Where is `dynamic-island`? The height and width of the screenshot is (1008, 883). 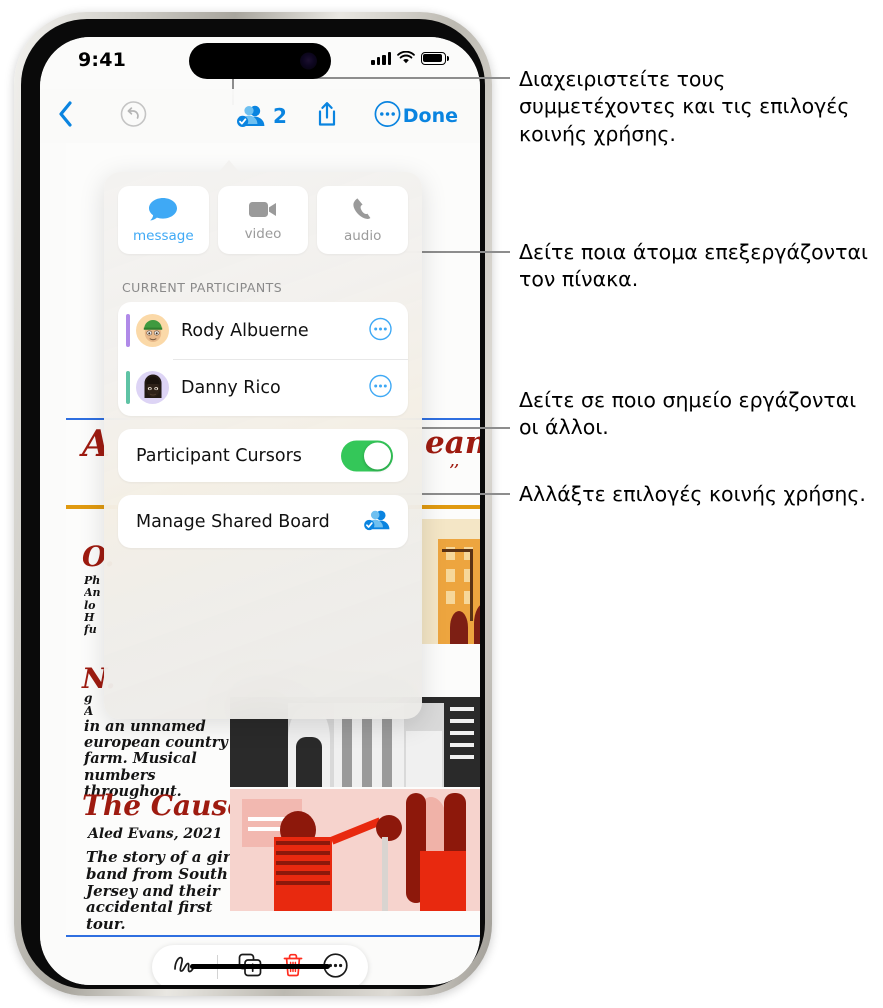 dynamic-island is located at coordinates (260, 61).